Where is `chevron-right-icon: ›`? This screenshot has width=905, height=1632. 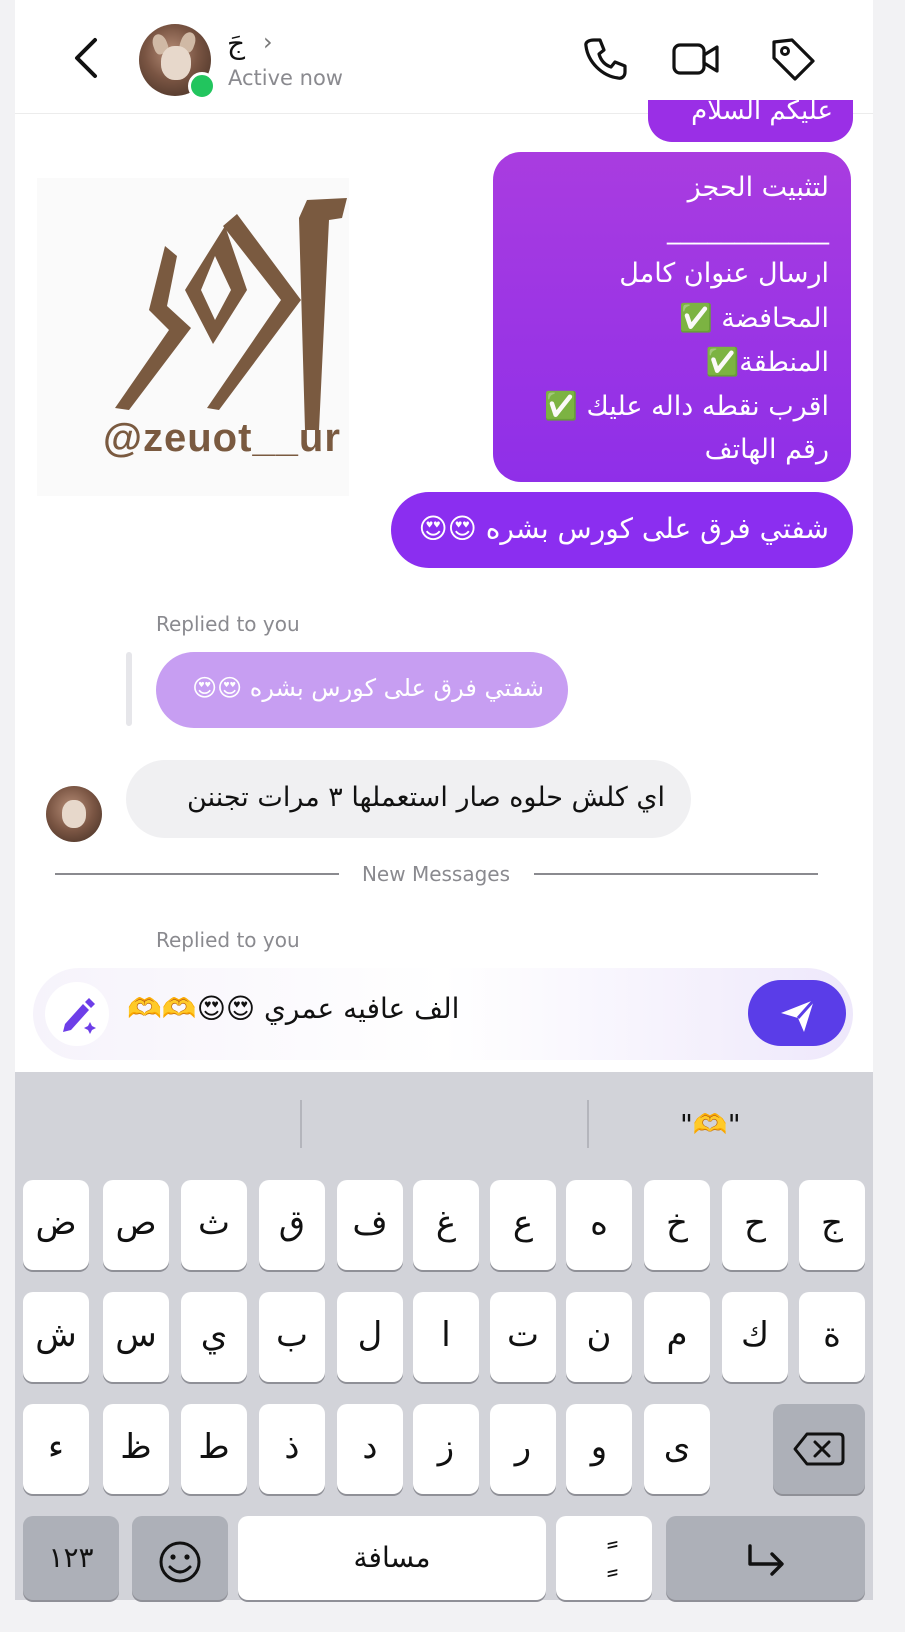 chevron-right-icon: › is located at coordinates (268, 42).